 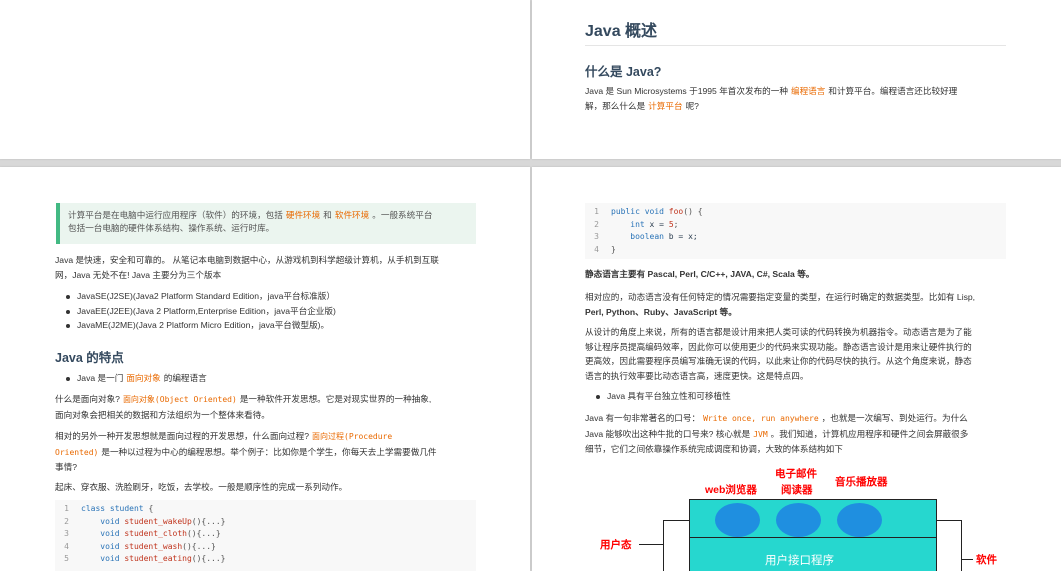 I want to click on code-text: public void foo() {, so click(x=657, y=212).